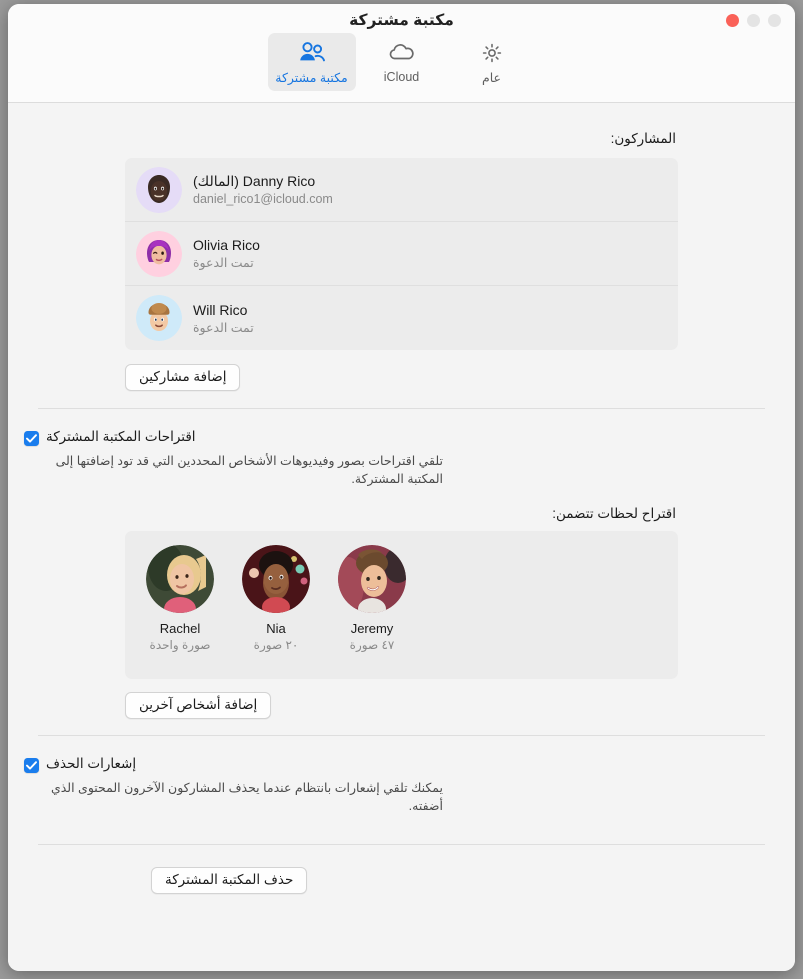 This screenshot has width=803, height=979. I want to click on two-people-icon, so click(312, 53).